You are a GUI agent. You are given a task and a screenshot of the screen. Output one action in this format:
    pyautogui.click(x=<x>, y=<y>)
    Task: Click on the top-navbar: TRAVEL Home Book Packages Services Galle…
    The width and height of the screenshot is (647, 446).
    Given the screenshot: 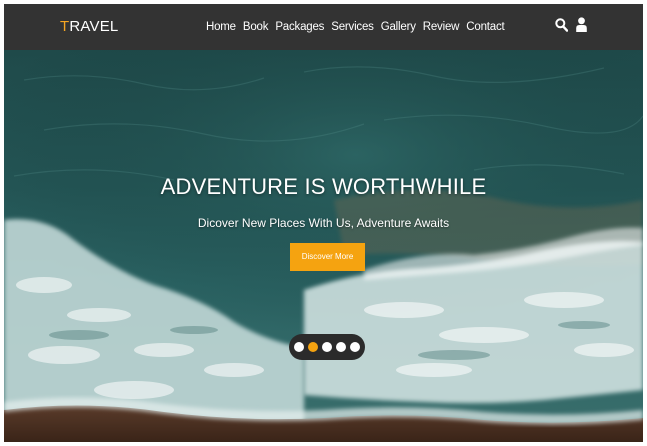 What is the action you would take?
    pyautogui.click(x=323, y=27)
    